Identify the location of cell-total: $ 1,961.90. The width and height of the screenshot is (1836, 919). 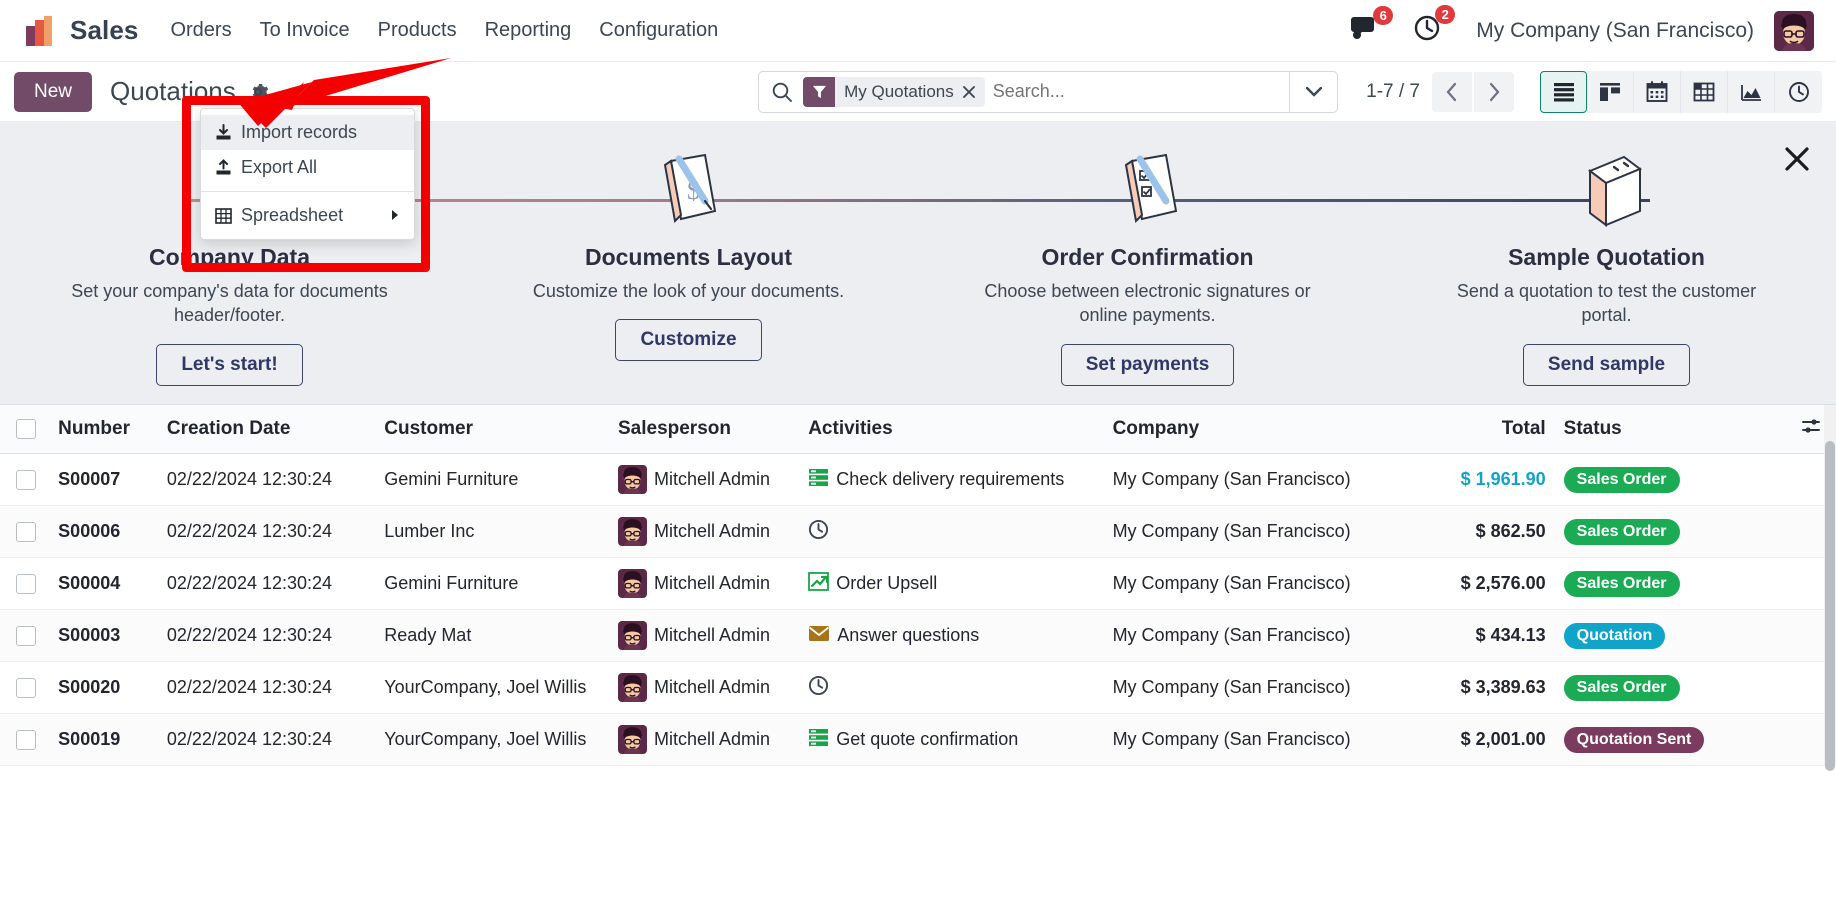
(1489, 479).